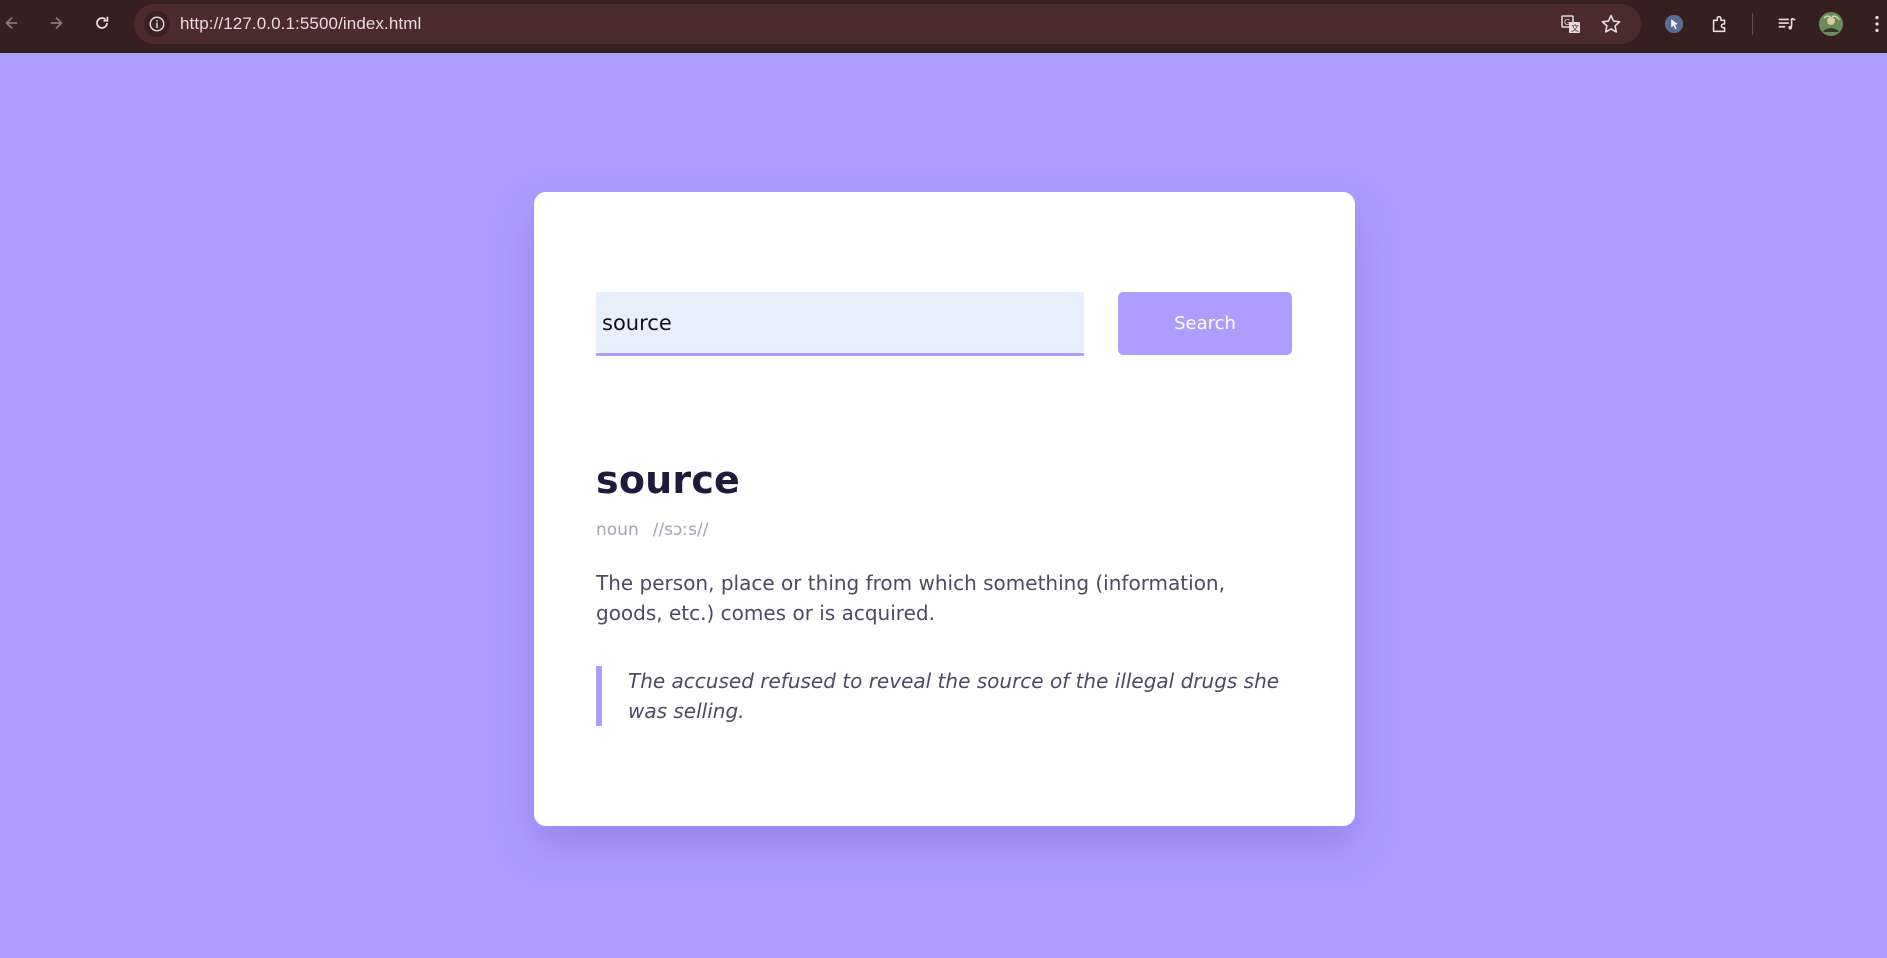 The width and height of the screenshot is (1887, 958). Describe the element at coordinates (56, 23) in the screenshot. I see `forward-arrow-icon` at that location.